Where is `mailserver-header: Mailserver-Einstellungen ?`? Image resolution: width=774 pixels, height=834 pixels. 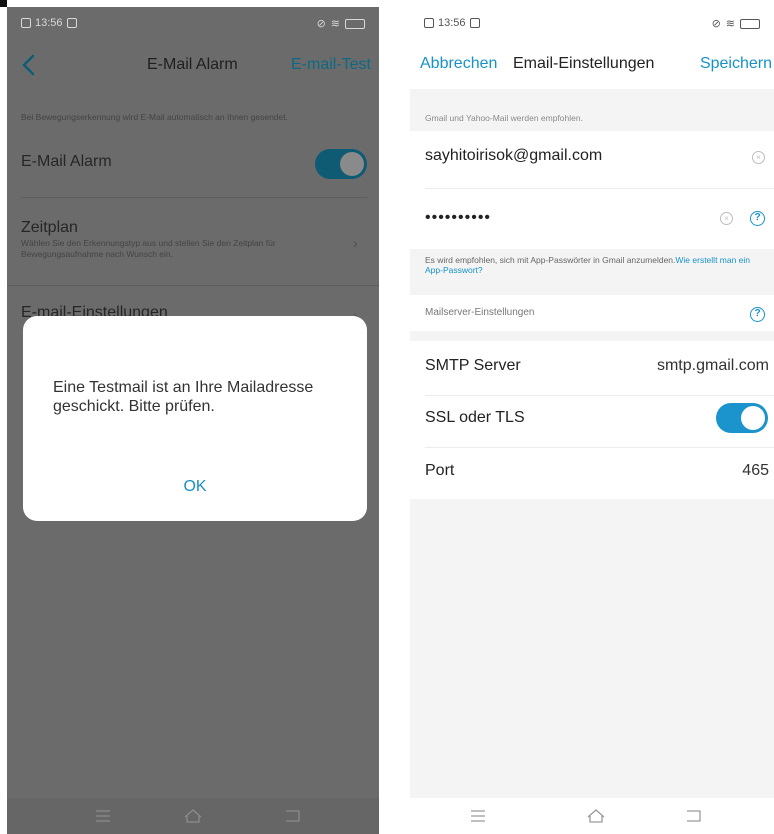 mailserver-header: Mailserver-Einstellungen ? is located at coordinates (592, 313).